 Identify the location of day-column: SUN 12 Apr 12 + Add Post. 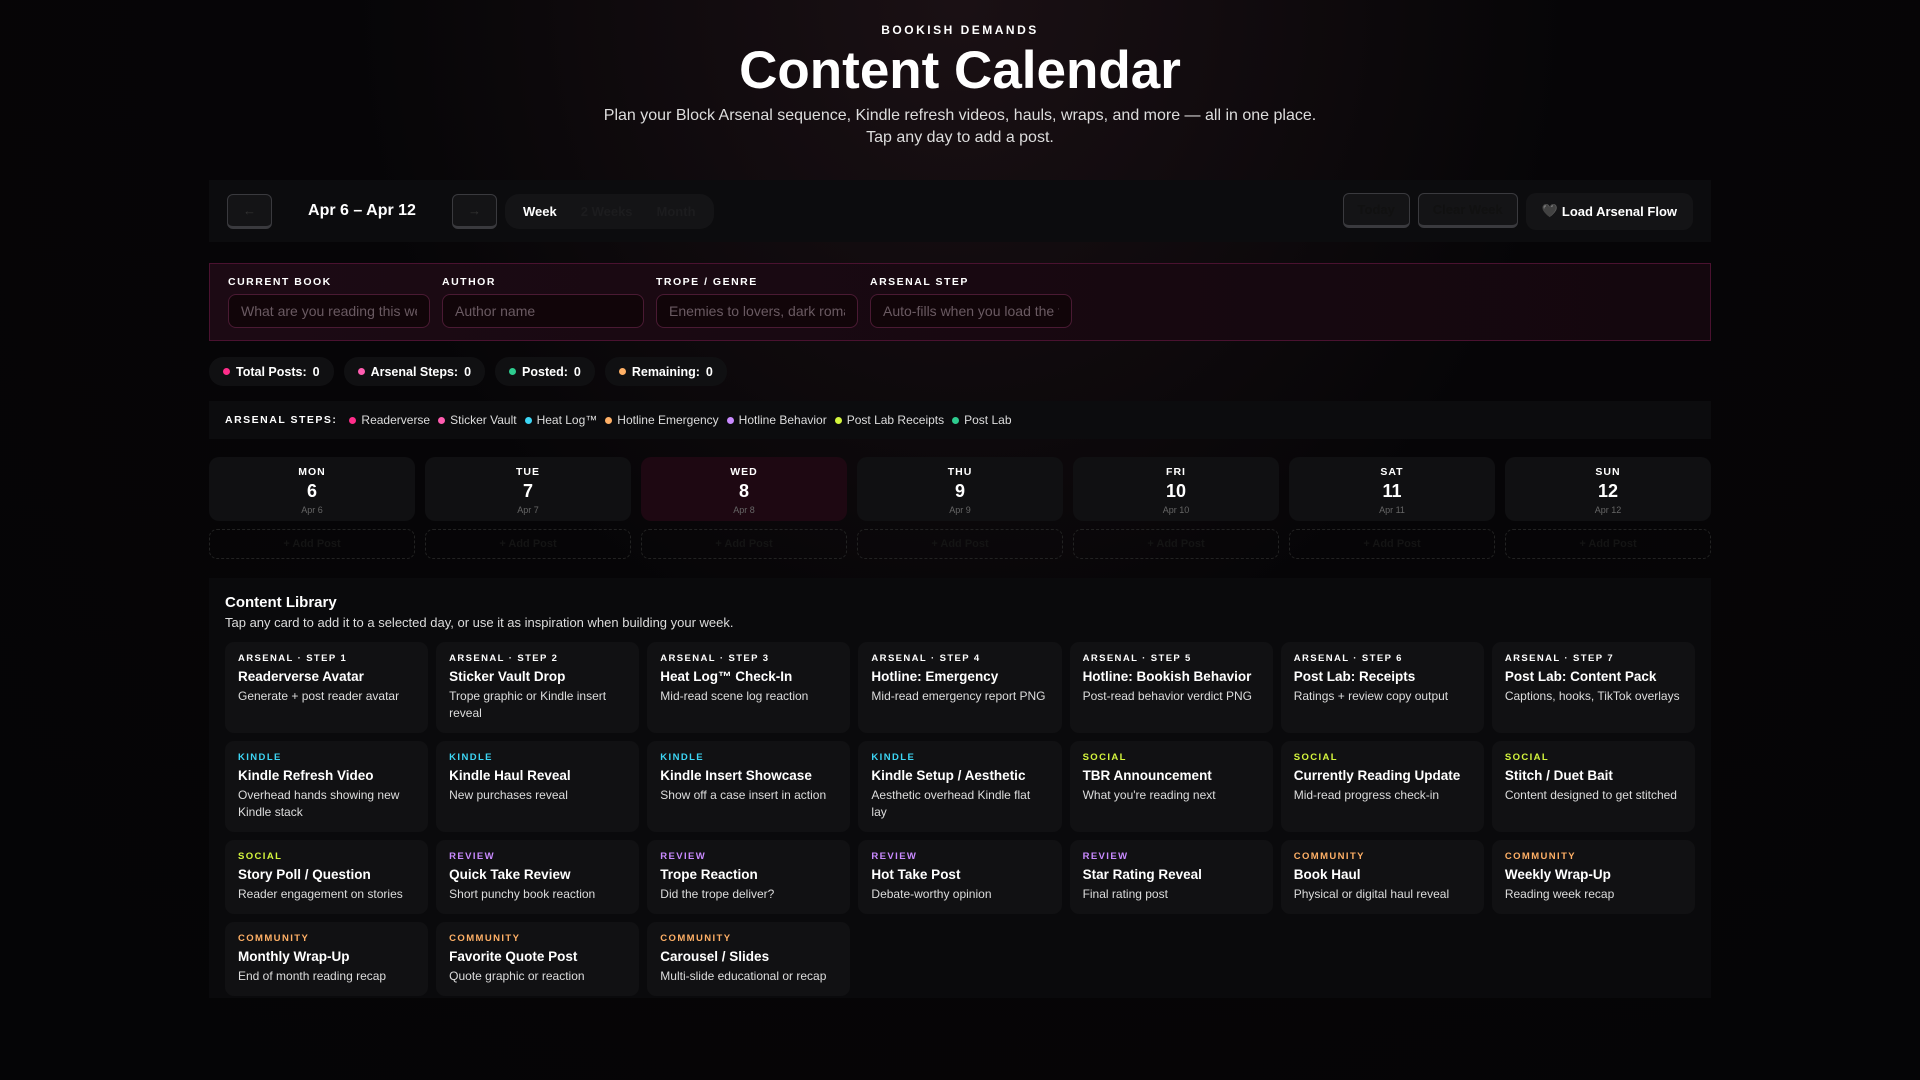
(1608, 508).